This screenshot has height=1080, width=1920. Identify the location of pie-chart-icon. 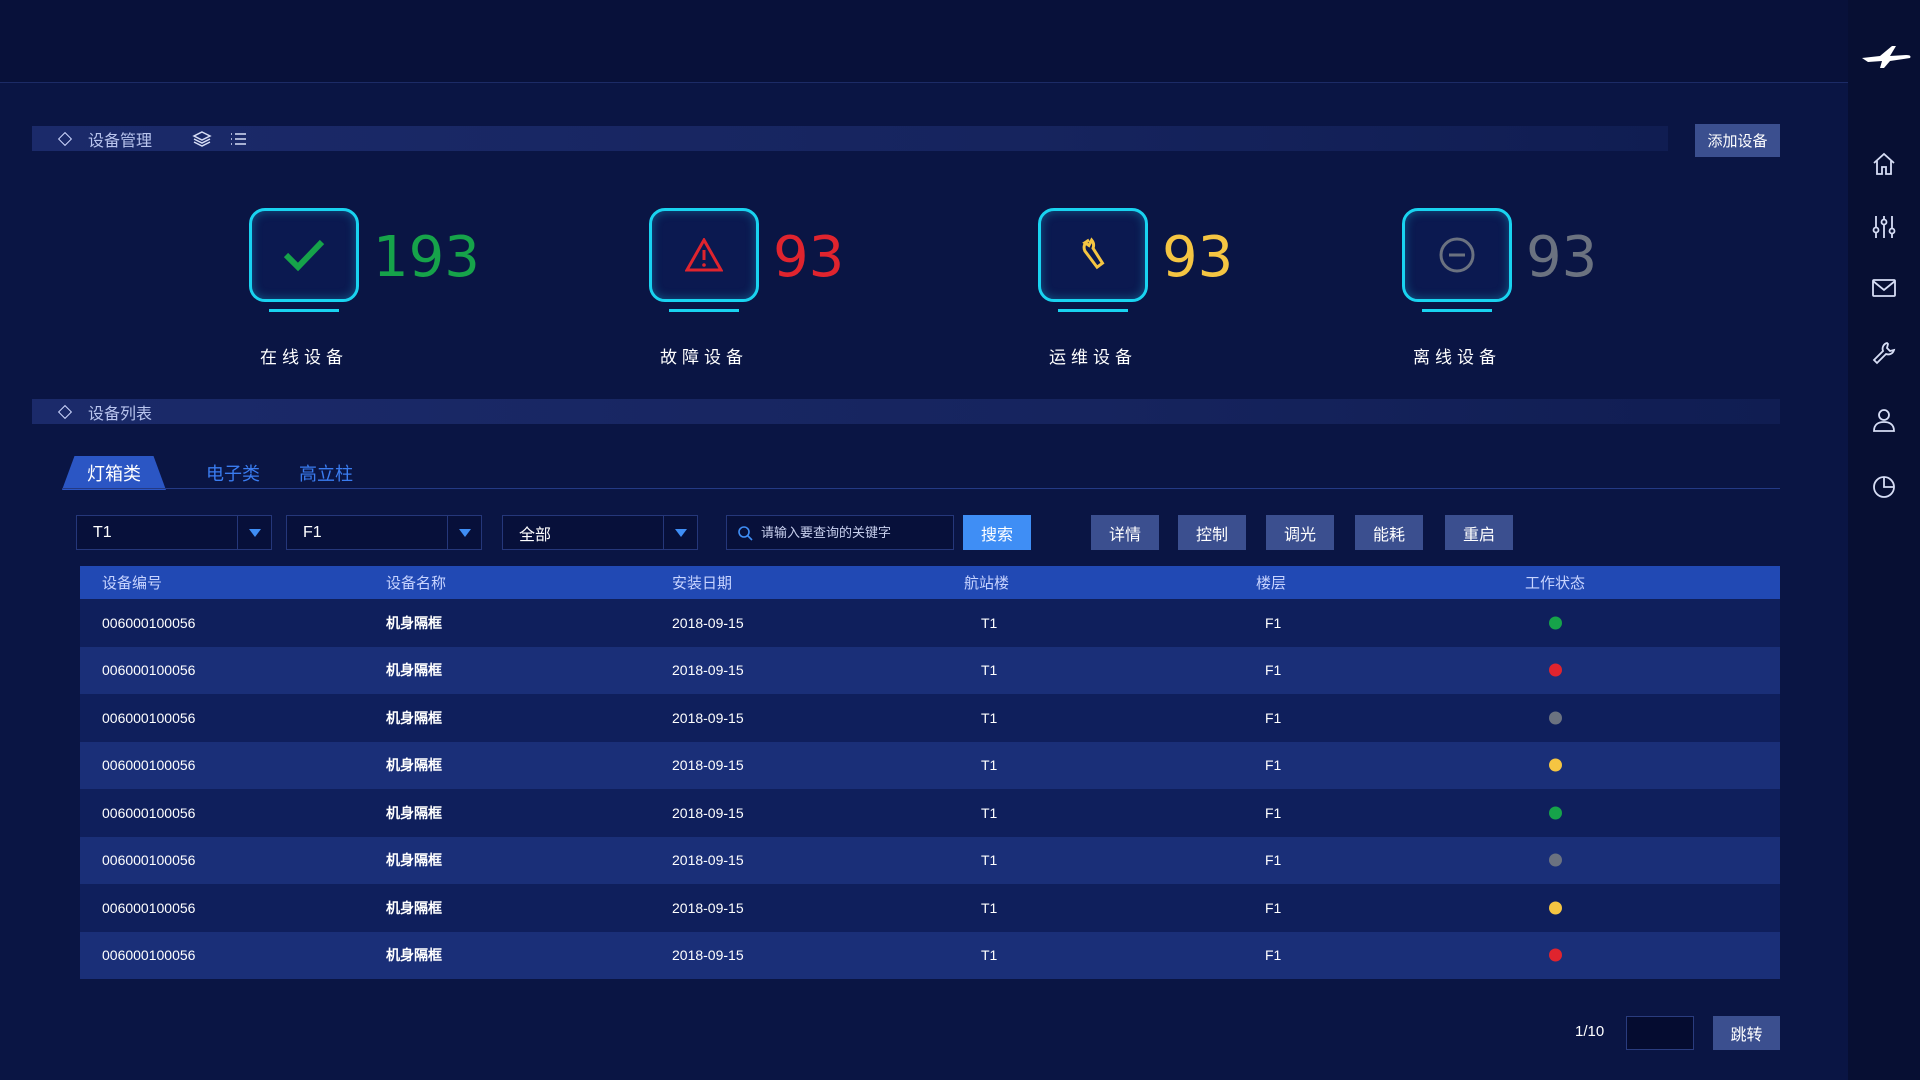
(1884, 487).